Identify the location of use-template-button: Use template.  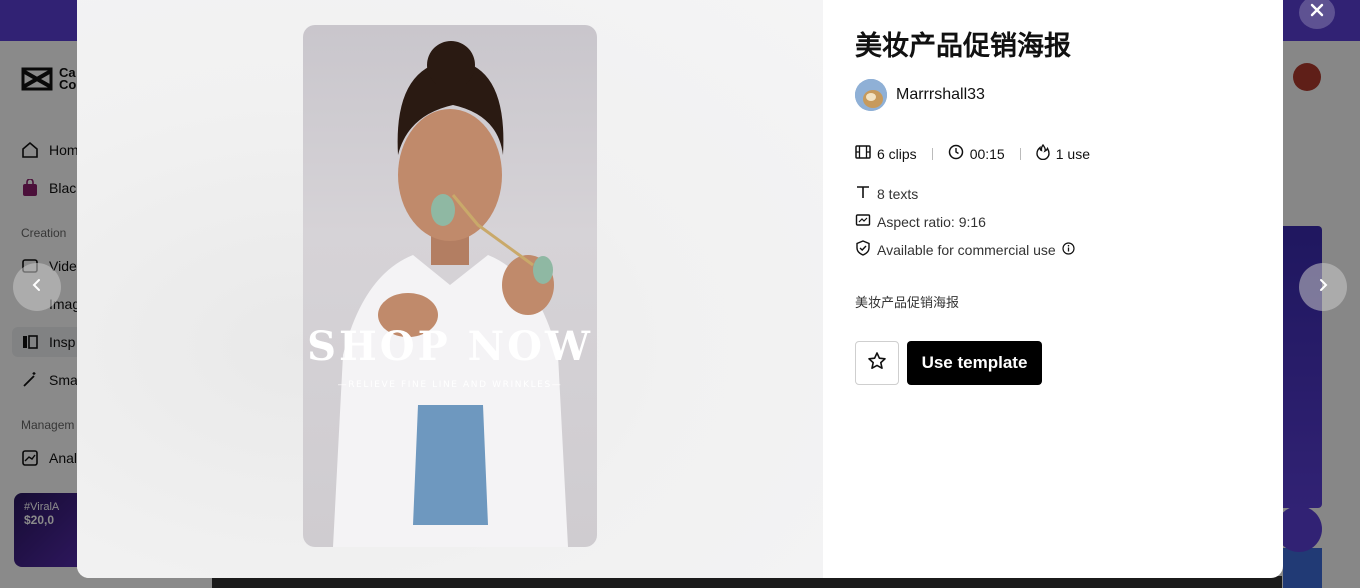
(974, 363).